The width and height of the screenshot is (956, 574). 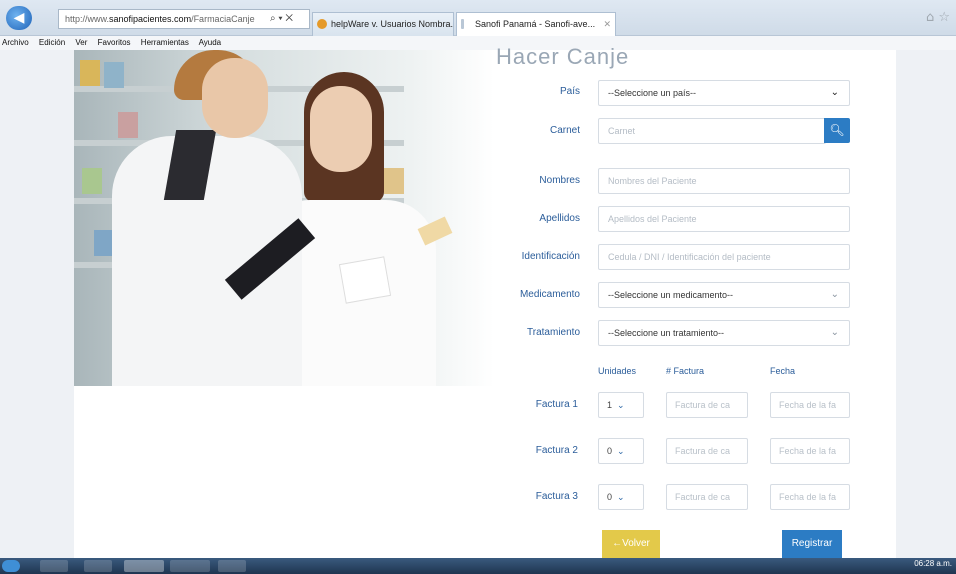 I want to click on pais-select: --Seleccione un país-- ⌄, so click(x=724, y=93).